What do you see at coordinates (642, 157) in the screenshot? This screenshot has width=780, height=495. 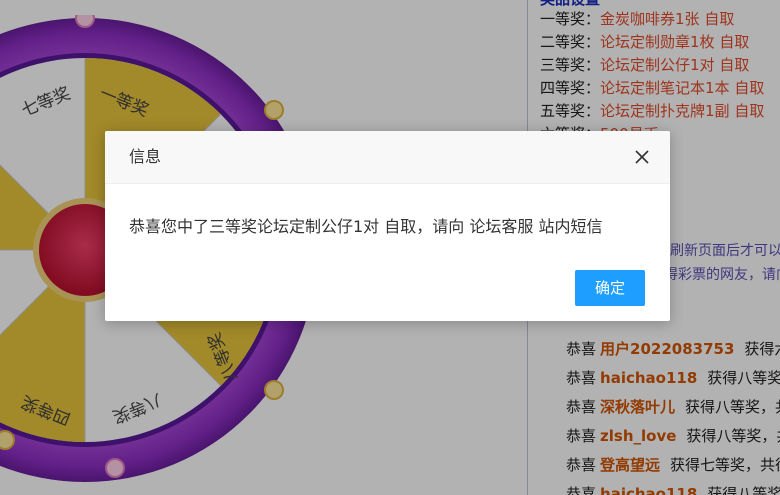 I see `close-icon` at bounding box center [642, 157].